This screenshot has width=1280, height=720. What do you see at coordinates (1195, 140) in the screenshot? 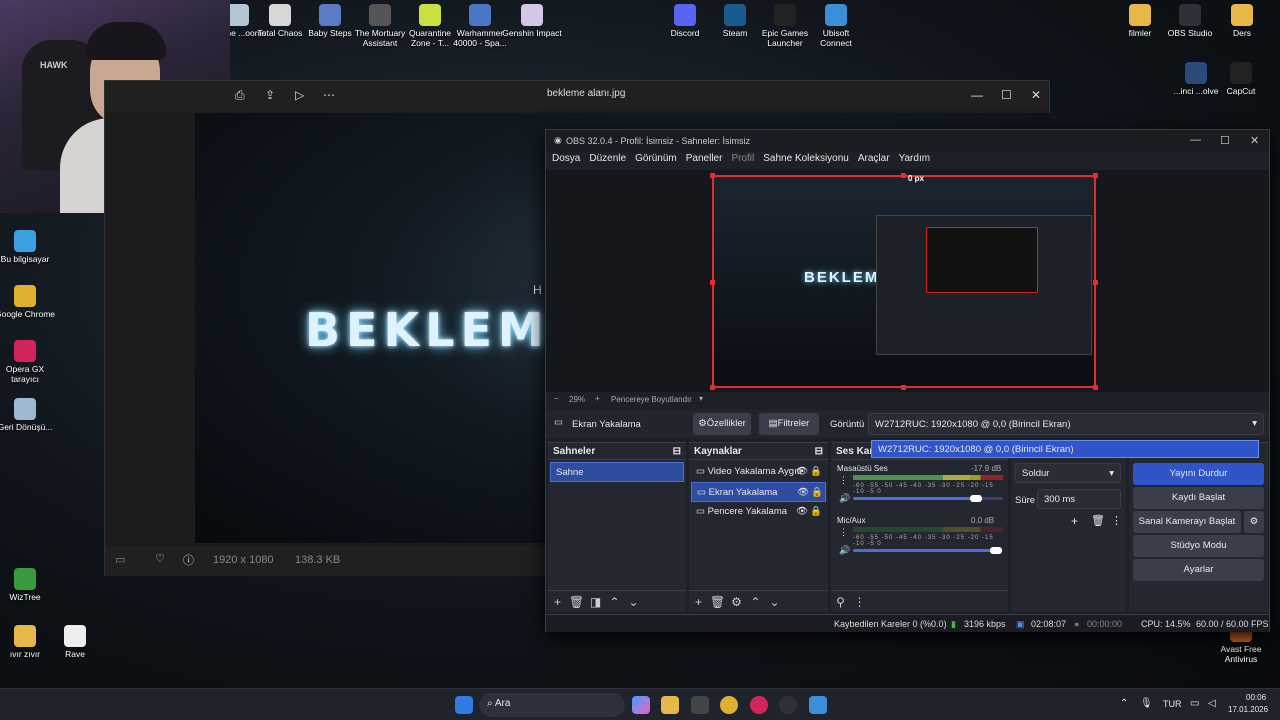
I see `obs-minimize-icon: —` at bounding box center [1195, 140].